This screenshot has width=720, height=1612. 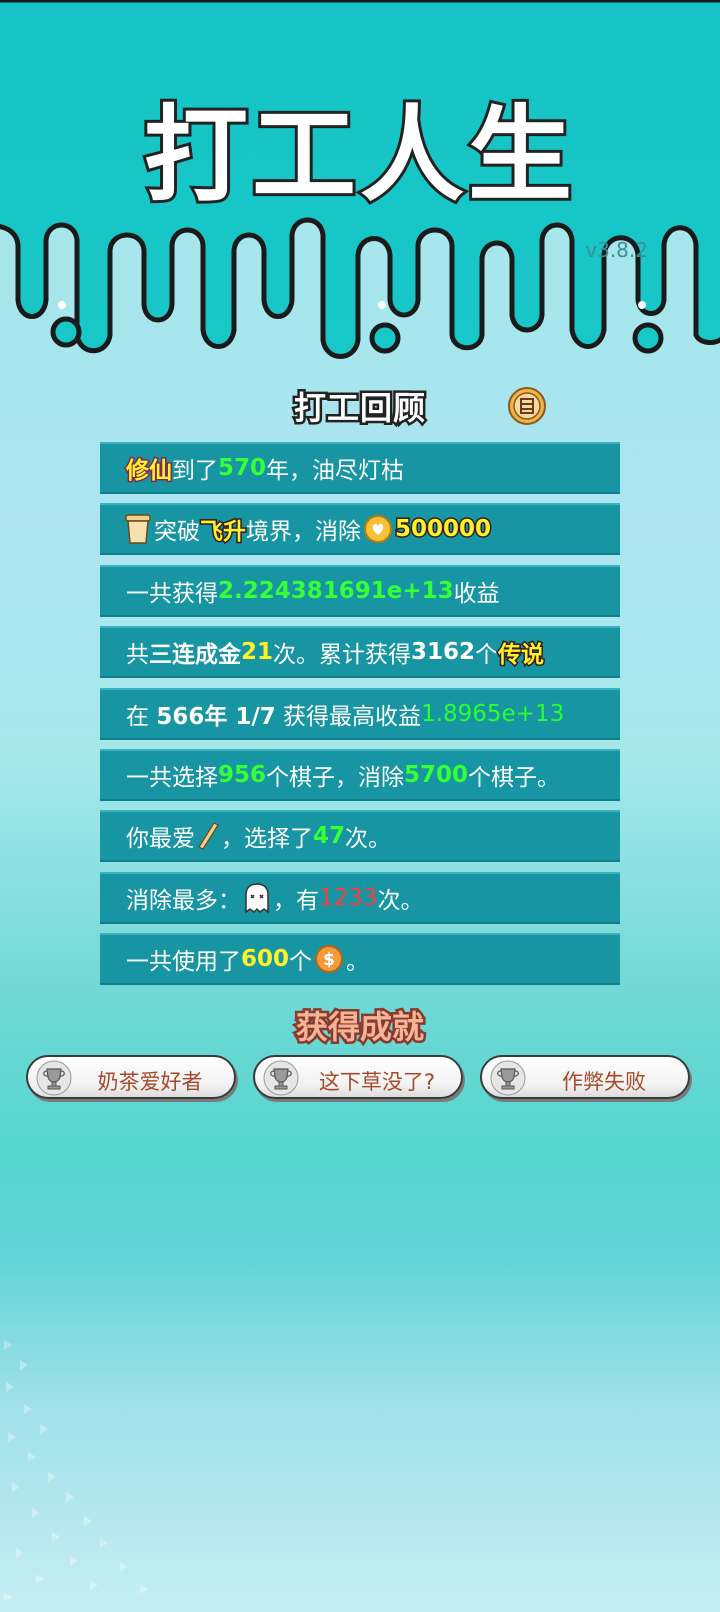 I want to click on row-text: 在, so click(x=141, y=716).